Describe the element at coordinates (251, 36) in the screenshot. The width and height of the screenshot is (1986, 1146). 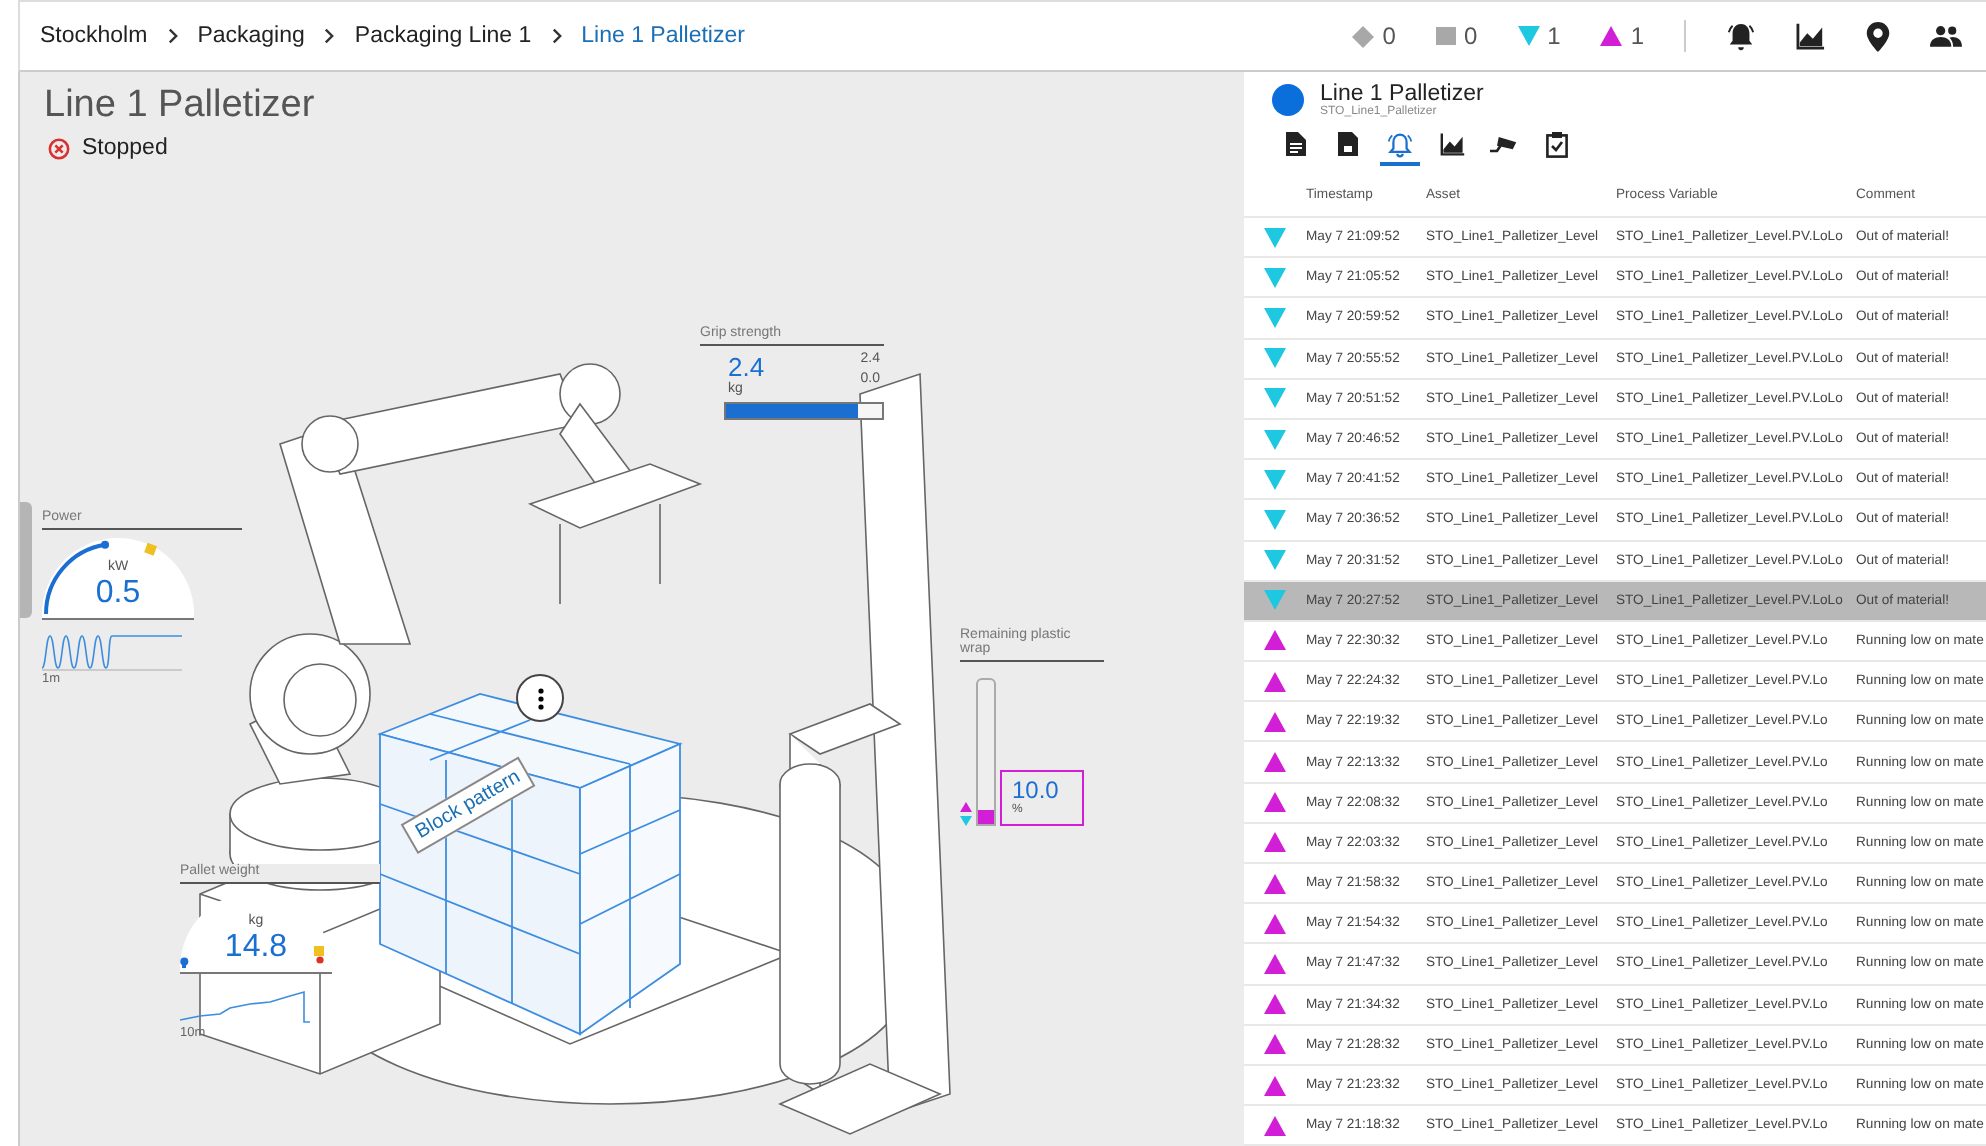
I see `breadcrumb-link: Packaging` at that location.